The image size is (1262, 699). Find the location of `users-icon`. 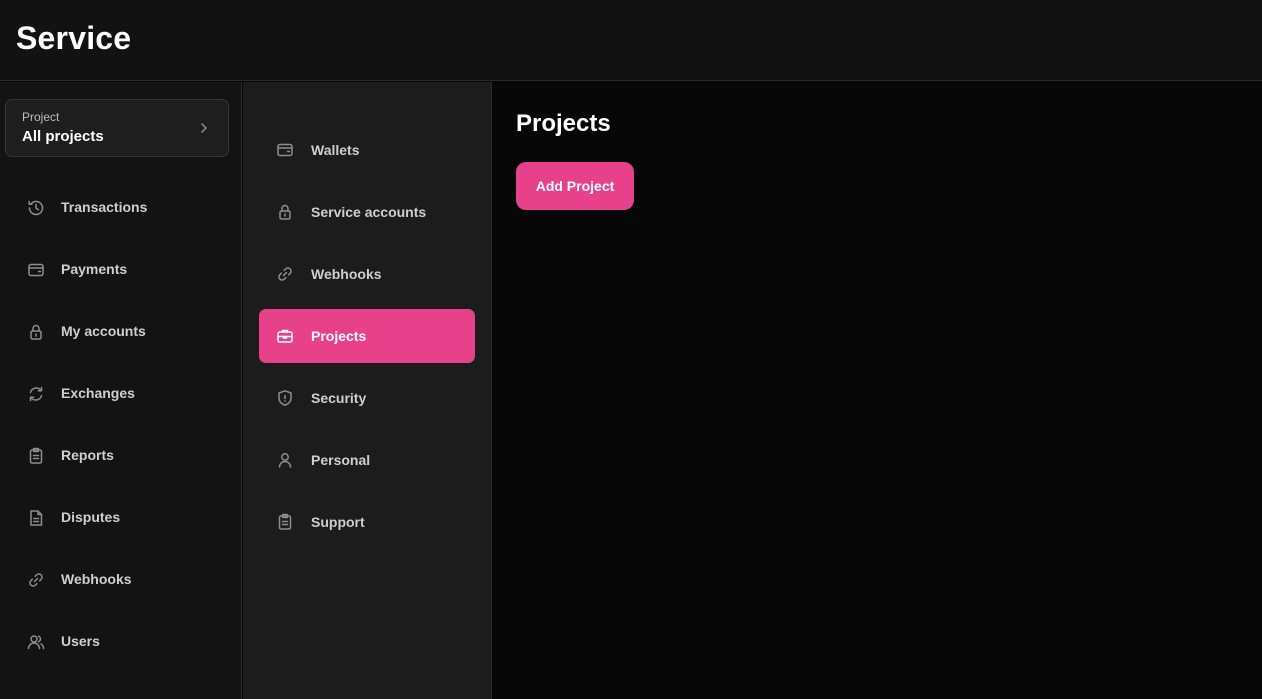

users-icon is located at coordinates (36, 642).